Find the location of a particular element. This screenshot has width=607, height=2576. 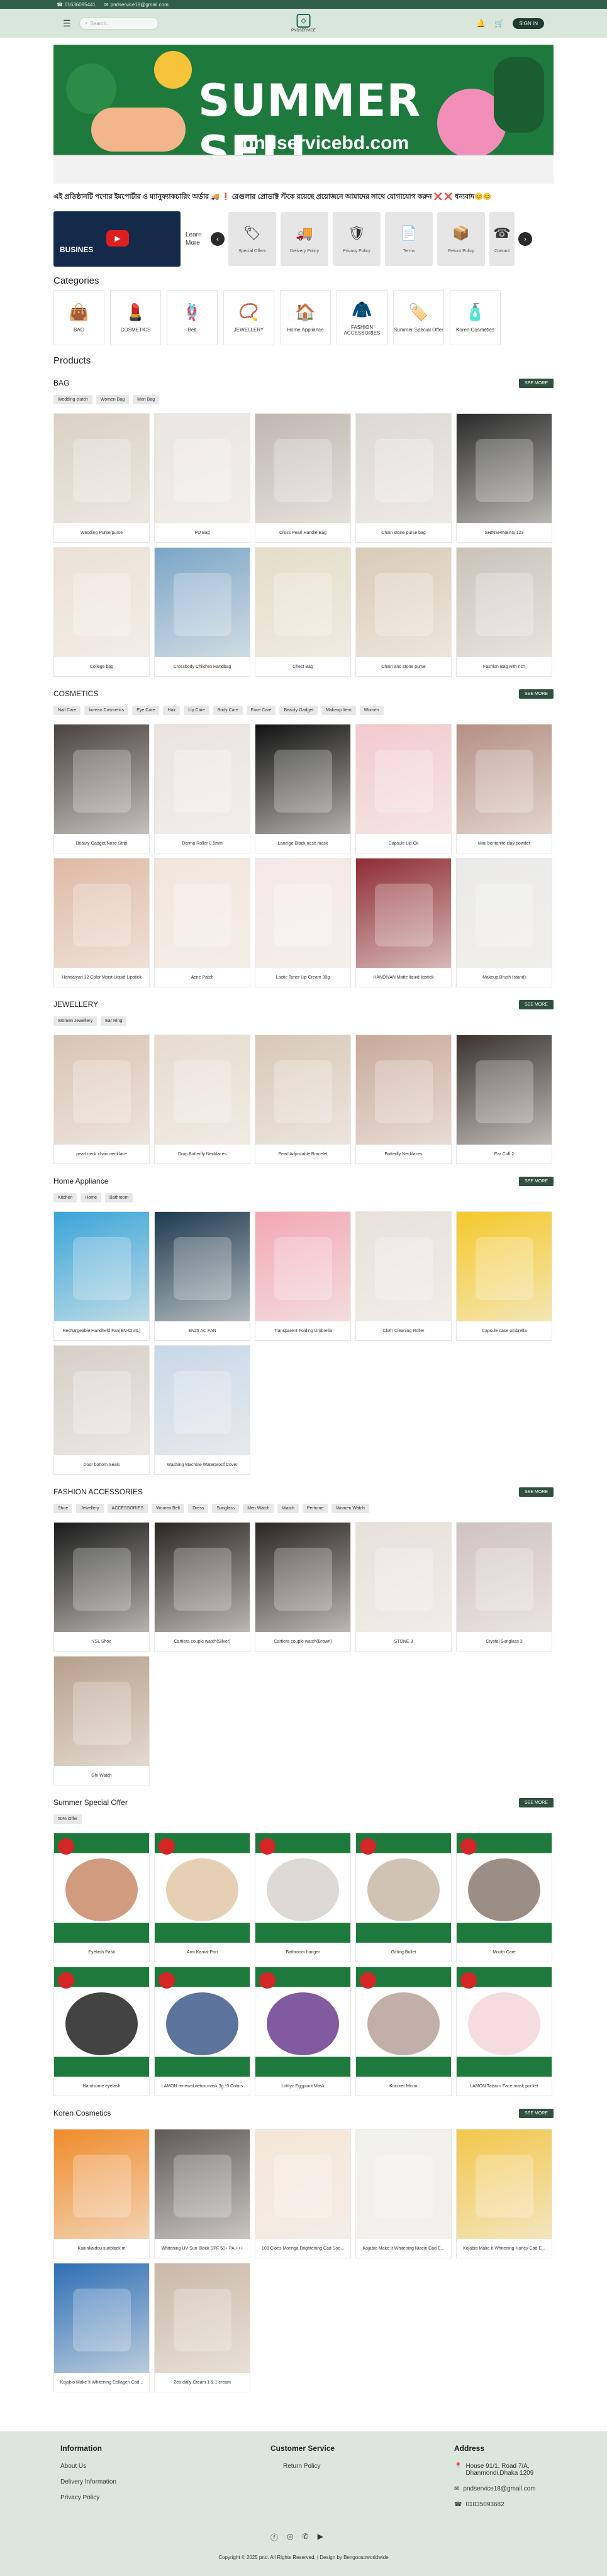

product-name: Mouth Care is located at coordinates (504, 1952).